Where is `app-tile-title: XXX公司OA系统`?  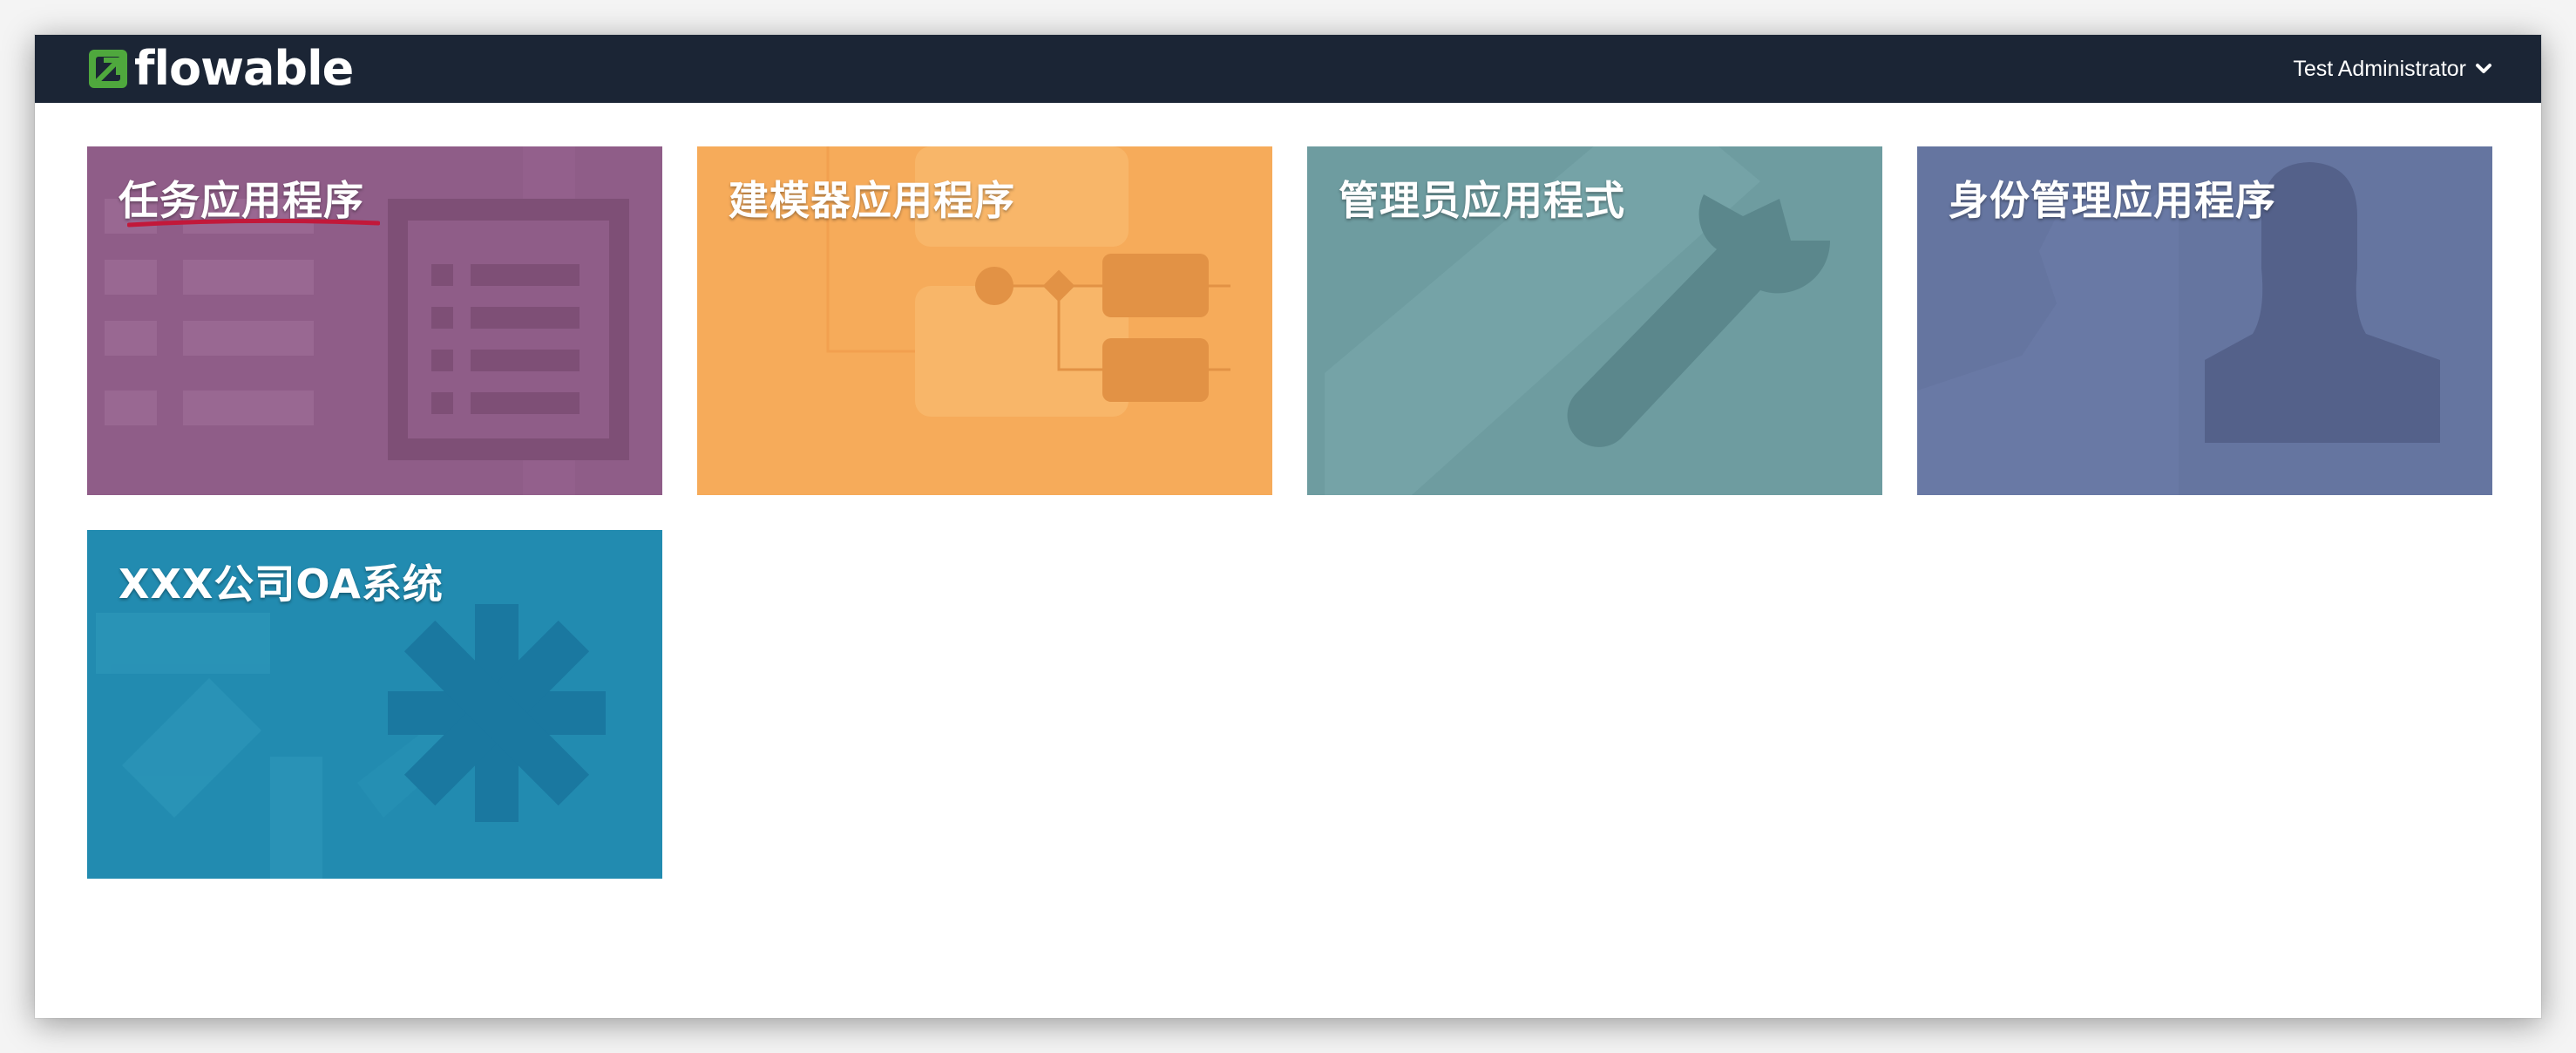
app-tile-title: XXX公司OA系统 is located at coordinates (282, 584).